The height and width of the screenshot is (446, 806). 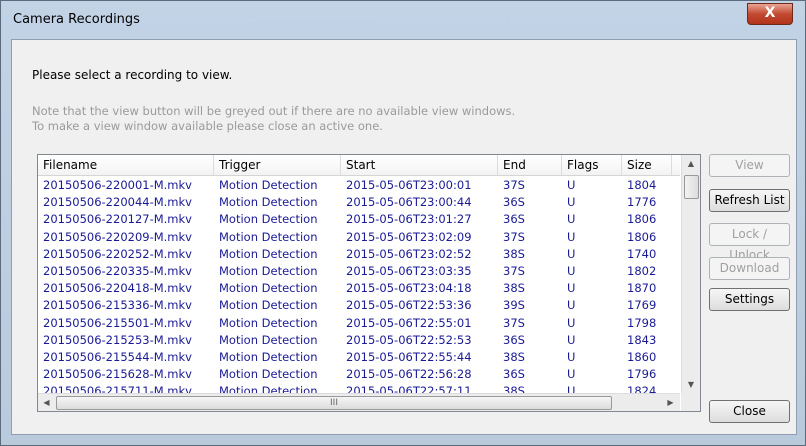 What do you see at coordinates (409, 219) in the screenshot?
I see `start-cell: 2015-05-06T23:01:27` at bounding box center [409, 219].